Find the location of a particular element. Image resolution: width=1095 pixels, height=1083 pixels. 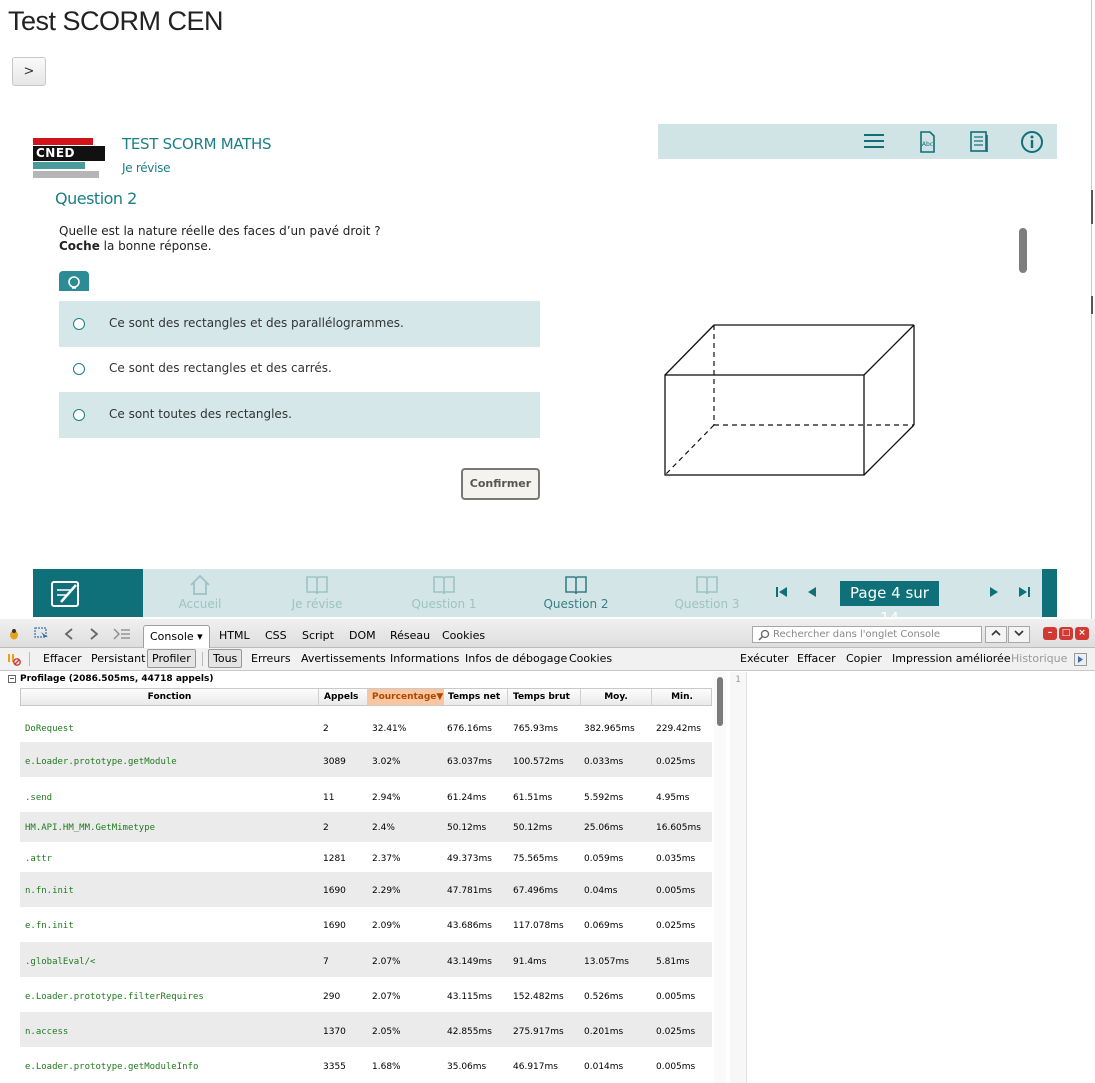

notes-menu-button is located at coordinates (88, 593).